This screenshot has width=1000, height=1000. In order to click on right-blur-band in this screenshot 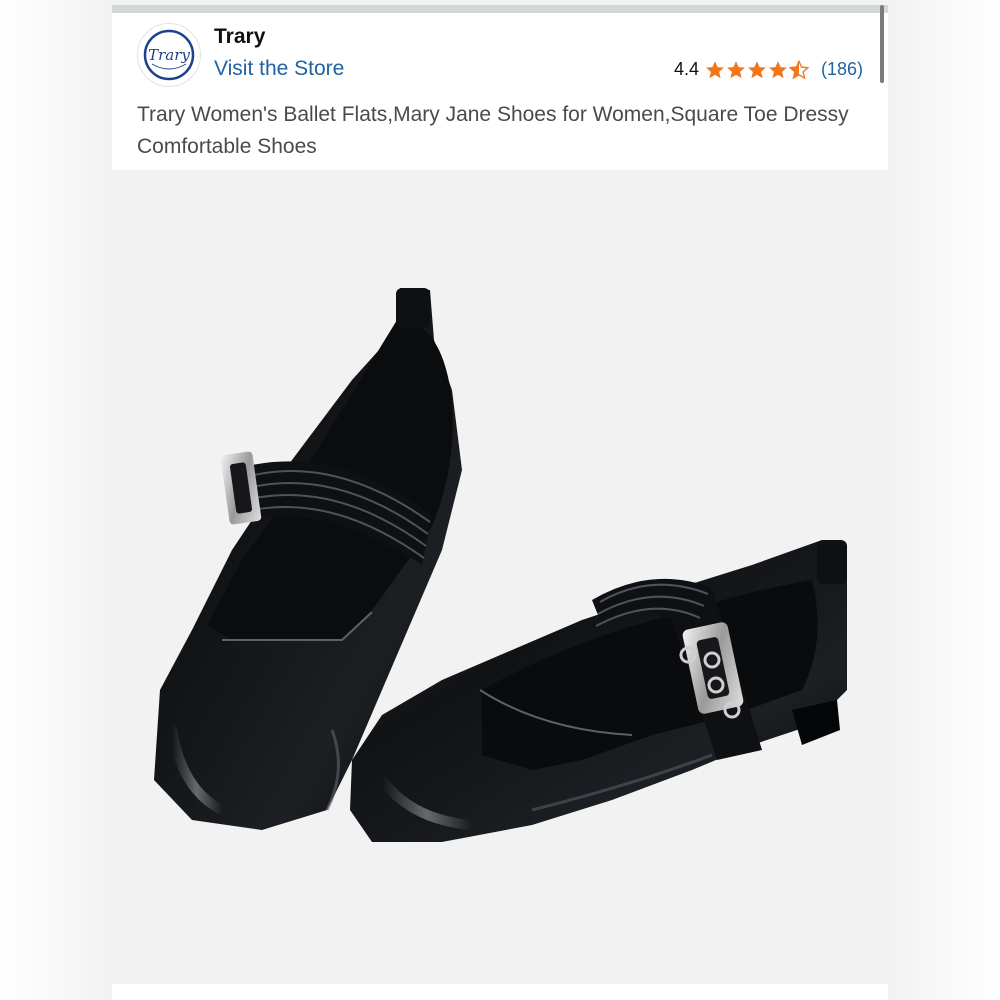, I will do `click(944, 500)`.